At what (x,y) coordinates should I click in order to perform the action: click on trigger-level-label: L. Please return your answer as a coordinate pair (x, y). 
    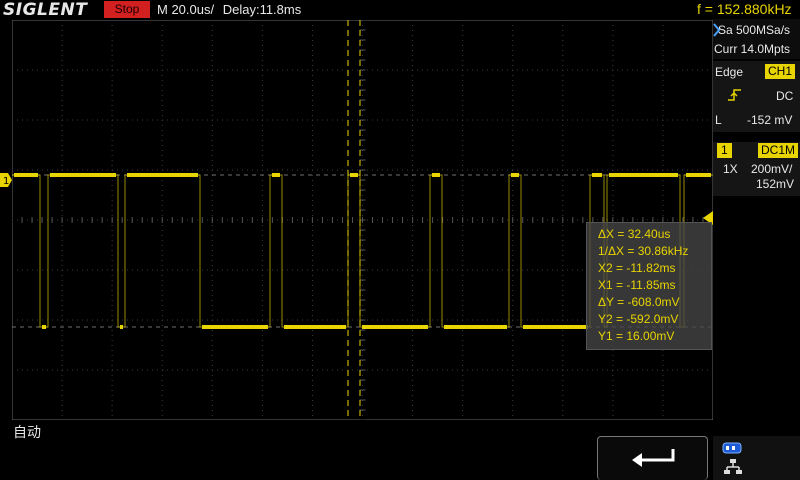
    Looking at the image, I should click on (718, 120).